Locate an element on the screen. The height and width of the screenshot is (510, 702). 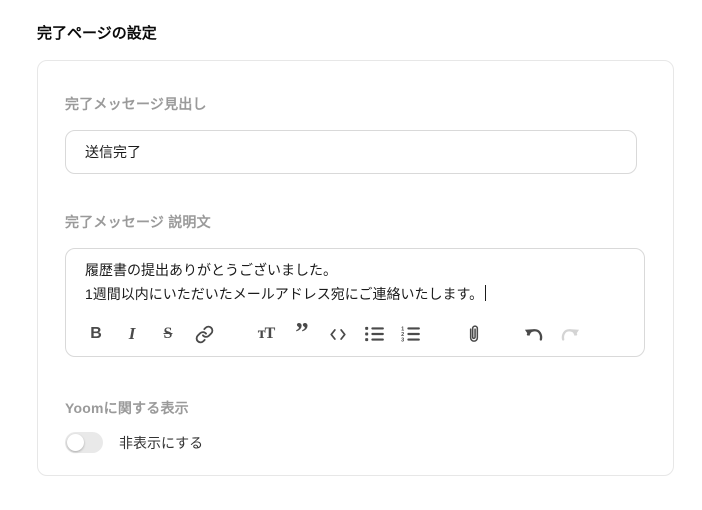
editor-line-1: 履歴書の提出ありがとうございました。 is located at coordinates (211, 270).